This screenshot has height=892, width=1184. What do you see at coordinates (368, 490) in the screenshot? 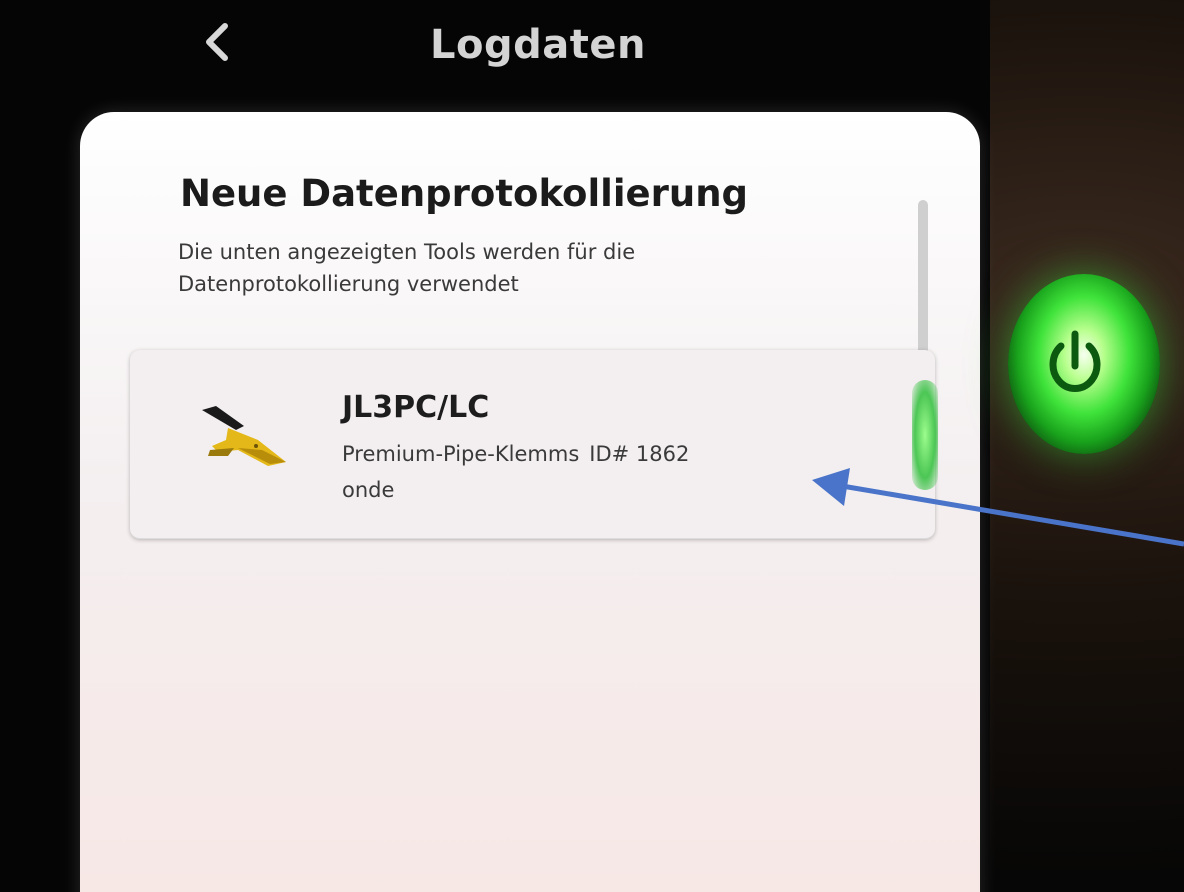
I see `tool-type-cont: onde` at bounding box center [368, 490].